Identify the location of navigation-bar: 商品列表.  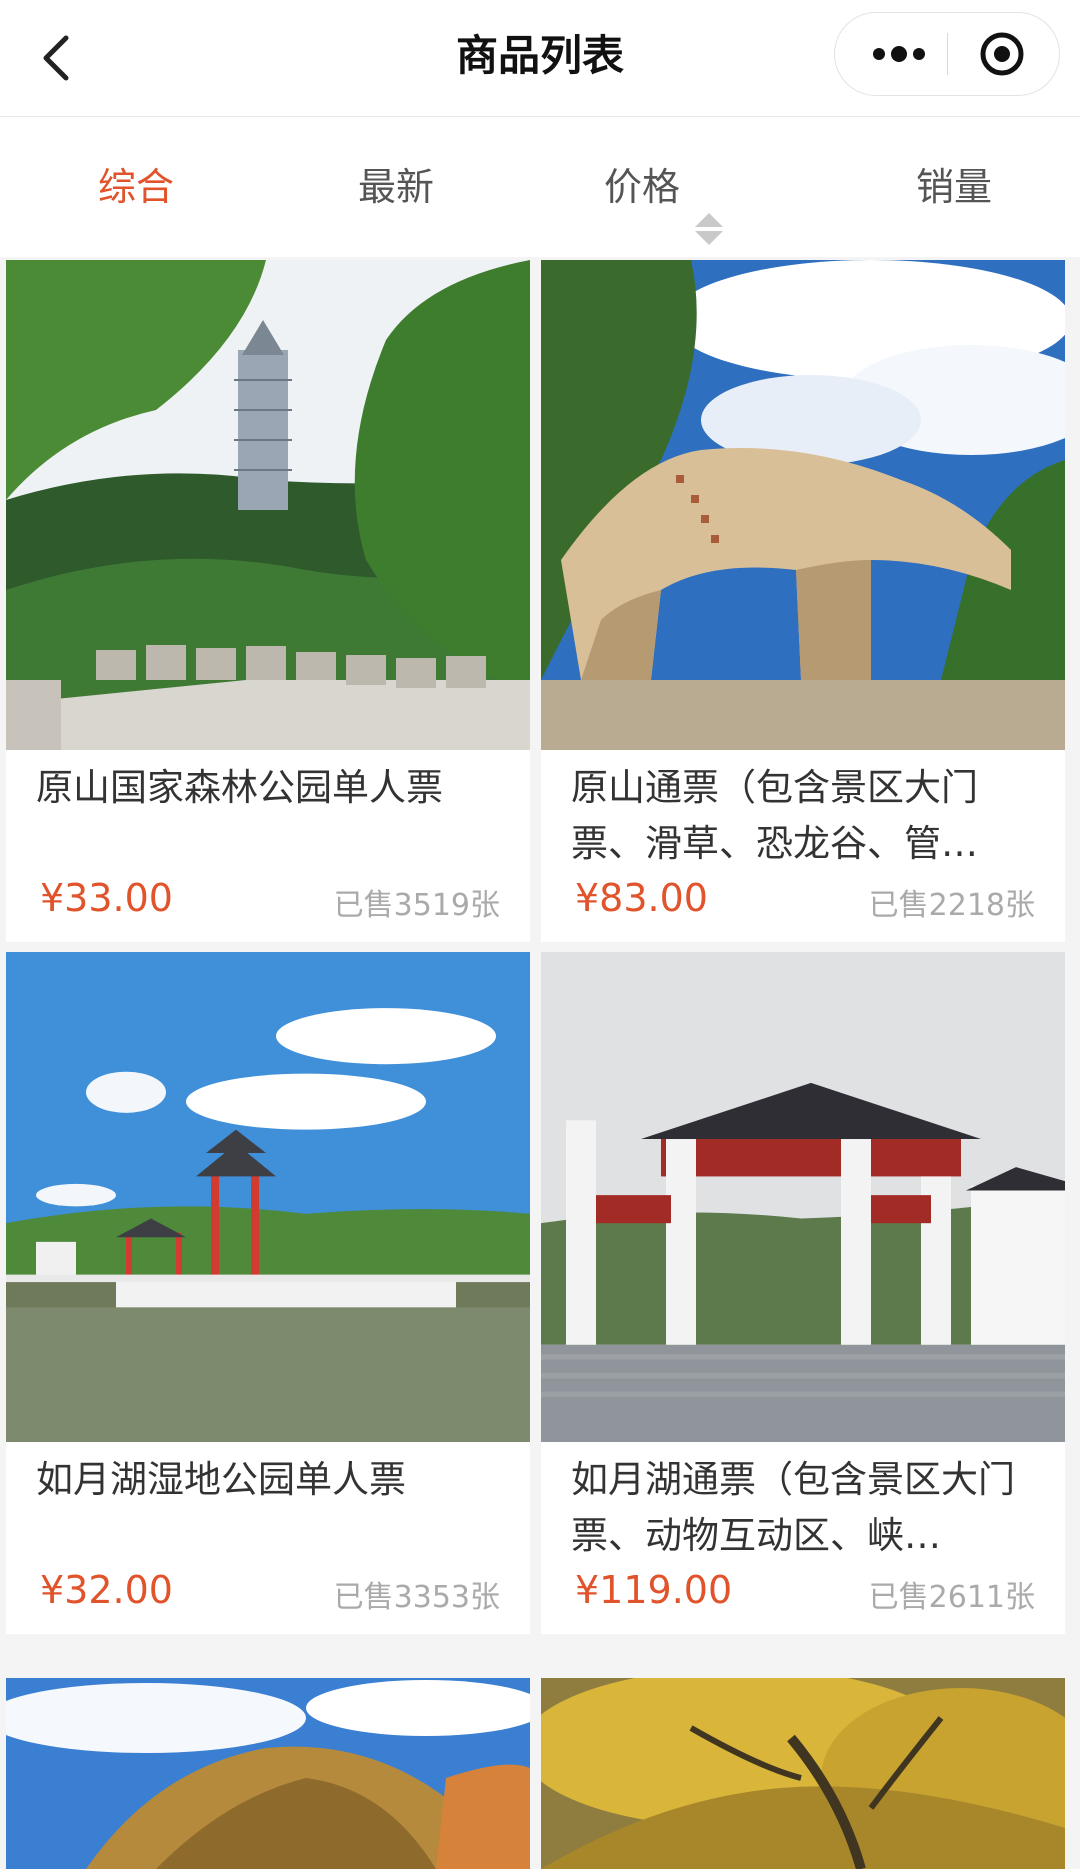
(540, 58).